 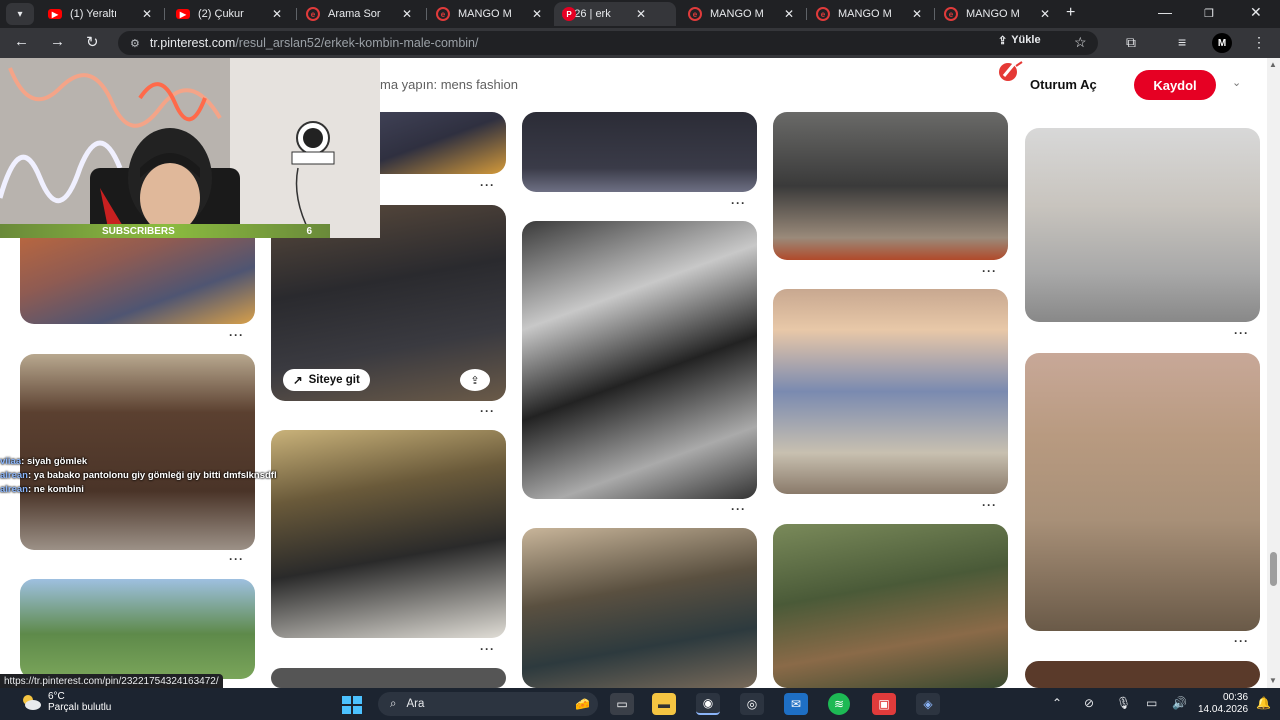 What do you see at coordinates (352, 705) in the screenshot?
I see `windows-start-icon` at bounding box center [352, 705].